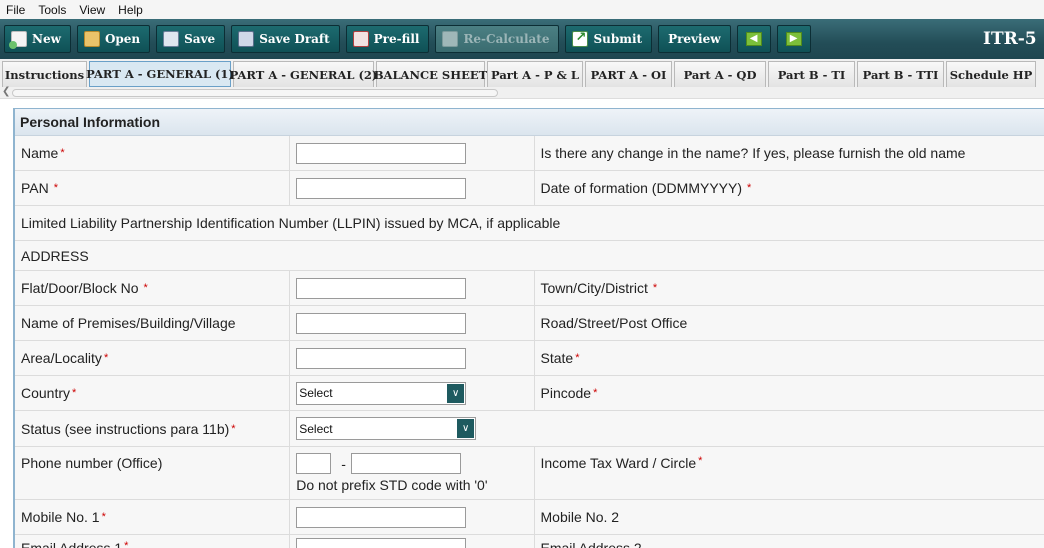  What do you see at coordinates (720, 74) in the screenshot?
I see `tab-part-a-qd: Part A - QD` at bounding box center [720, 74].